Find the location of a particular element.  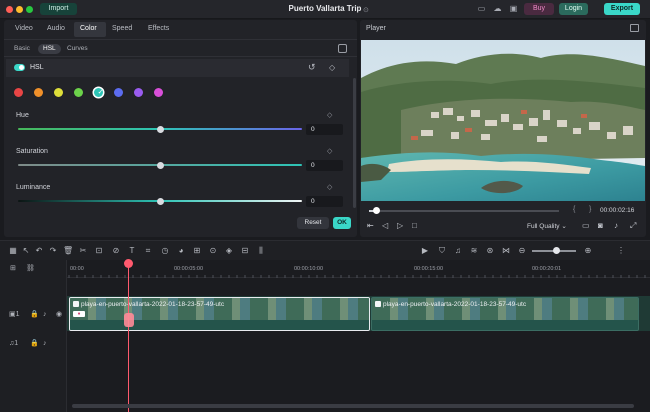

hue-keyframe-icon: ◇ is located at coordinates (330, 115).